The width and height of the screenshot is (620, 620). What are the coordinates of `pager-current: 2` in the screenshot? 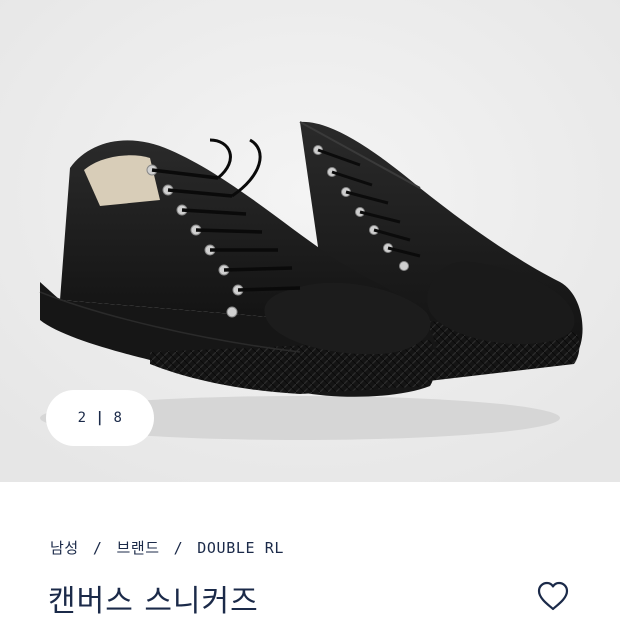 It's located at (82, 418).